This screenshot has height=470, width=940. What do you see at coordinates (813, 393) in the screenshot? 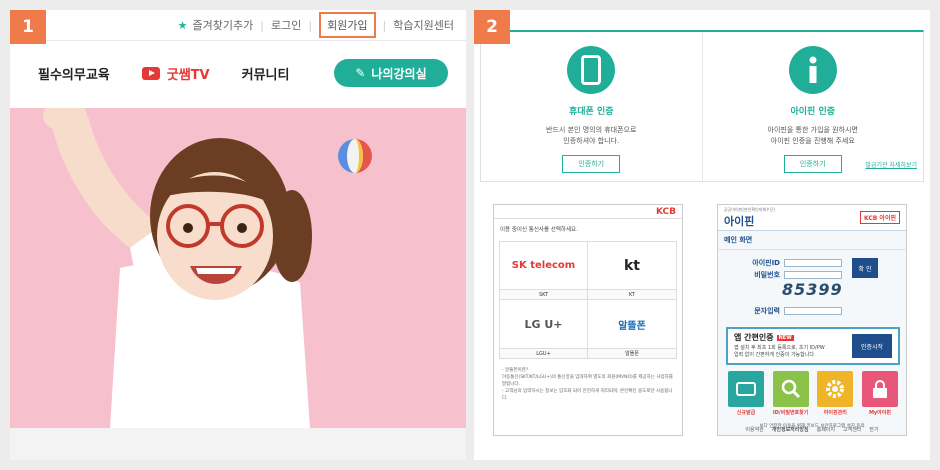
I see `ipin-menu-tiles: 신규발급 ID/비밀번호찾기 아이핀관리 My아이핀` at bounding box center [813, 393].